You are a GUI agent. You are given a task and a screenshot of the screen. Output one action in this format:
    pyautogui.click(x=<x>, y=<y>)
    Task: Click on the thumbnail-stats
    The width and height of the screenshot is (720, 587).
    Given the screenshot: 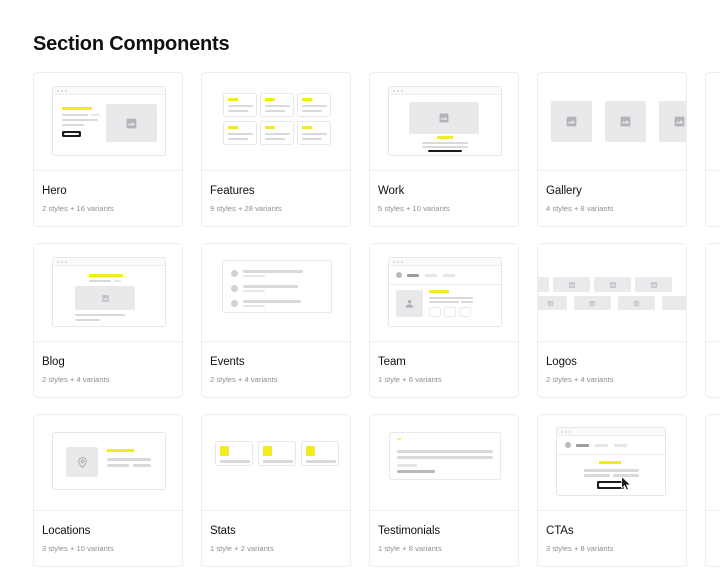 What is the action you would take?
    pyautogui.click(x=276, y=463)
    